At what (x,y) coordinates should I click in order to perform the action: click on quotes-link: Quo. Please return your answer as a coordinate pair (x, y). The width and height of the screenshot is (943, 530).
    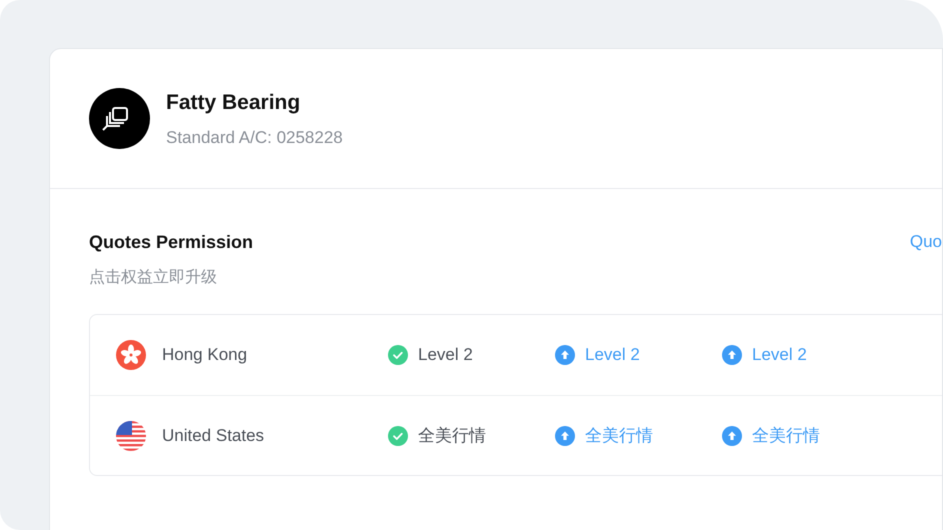
    Looking at the image, I should click on (926, 241).